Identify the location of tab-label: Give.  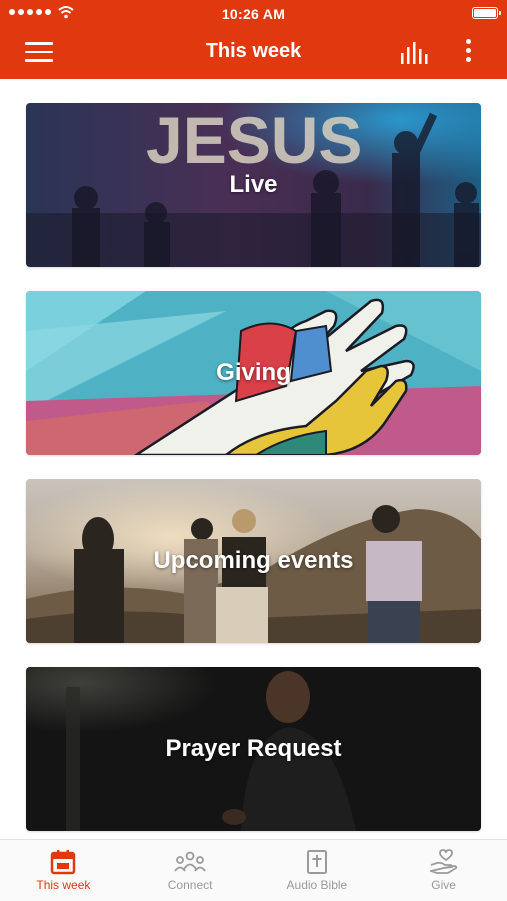
(443, 885).